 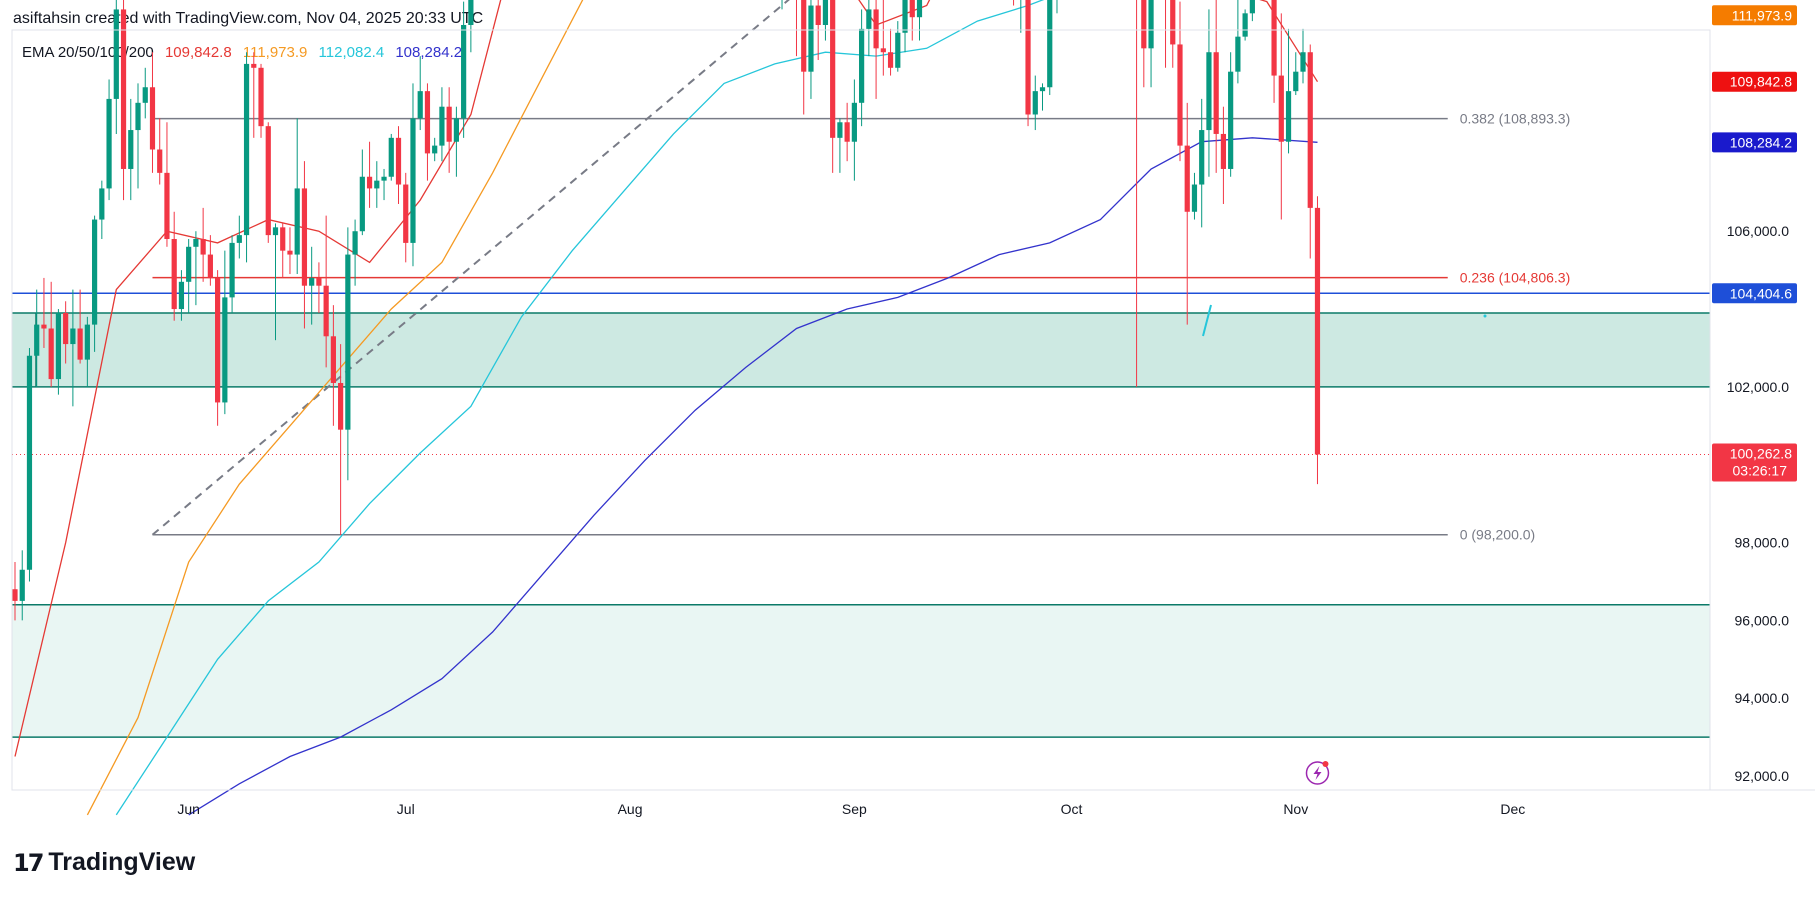 What do you see at coordinates (1758, 231) in the screenshot?
I see `y-tick-label: 106,000.0` at bounding box center [1758, 231].